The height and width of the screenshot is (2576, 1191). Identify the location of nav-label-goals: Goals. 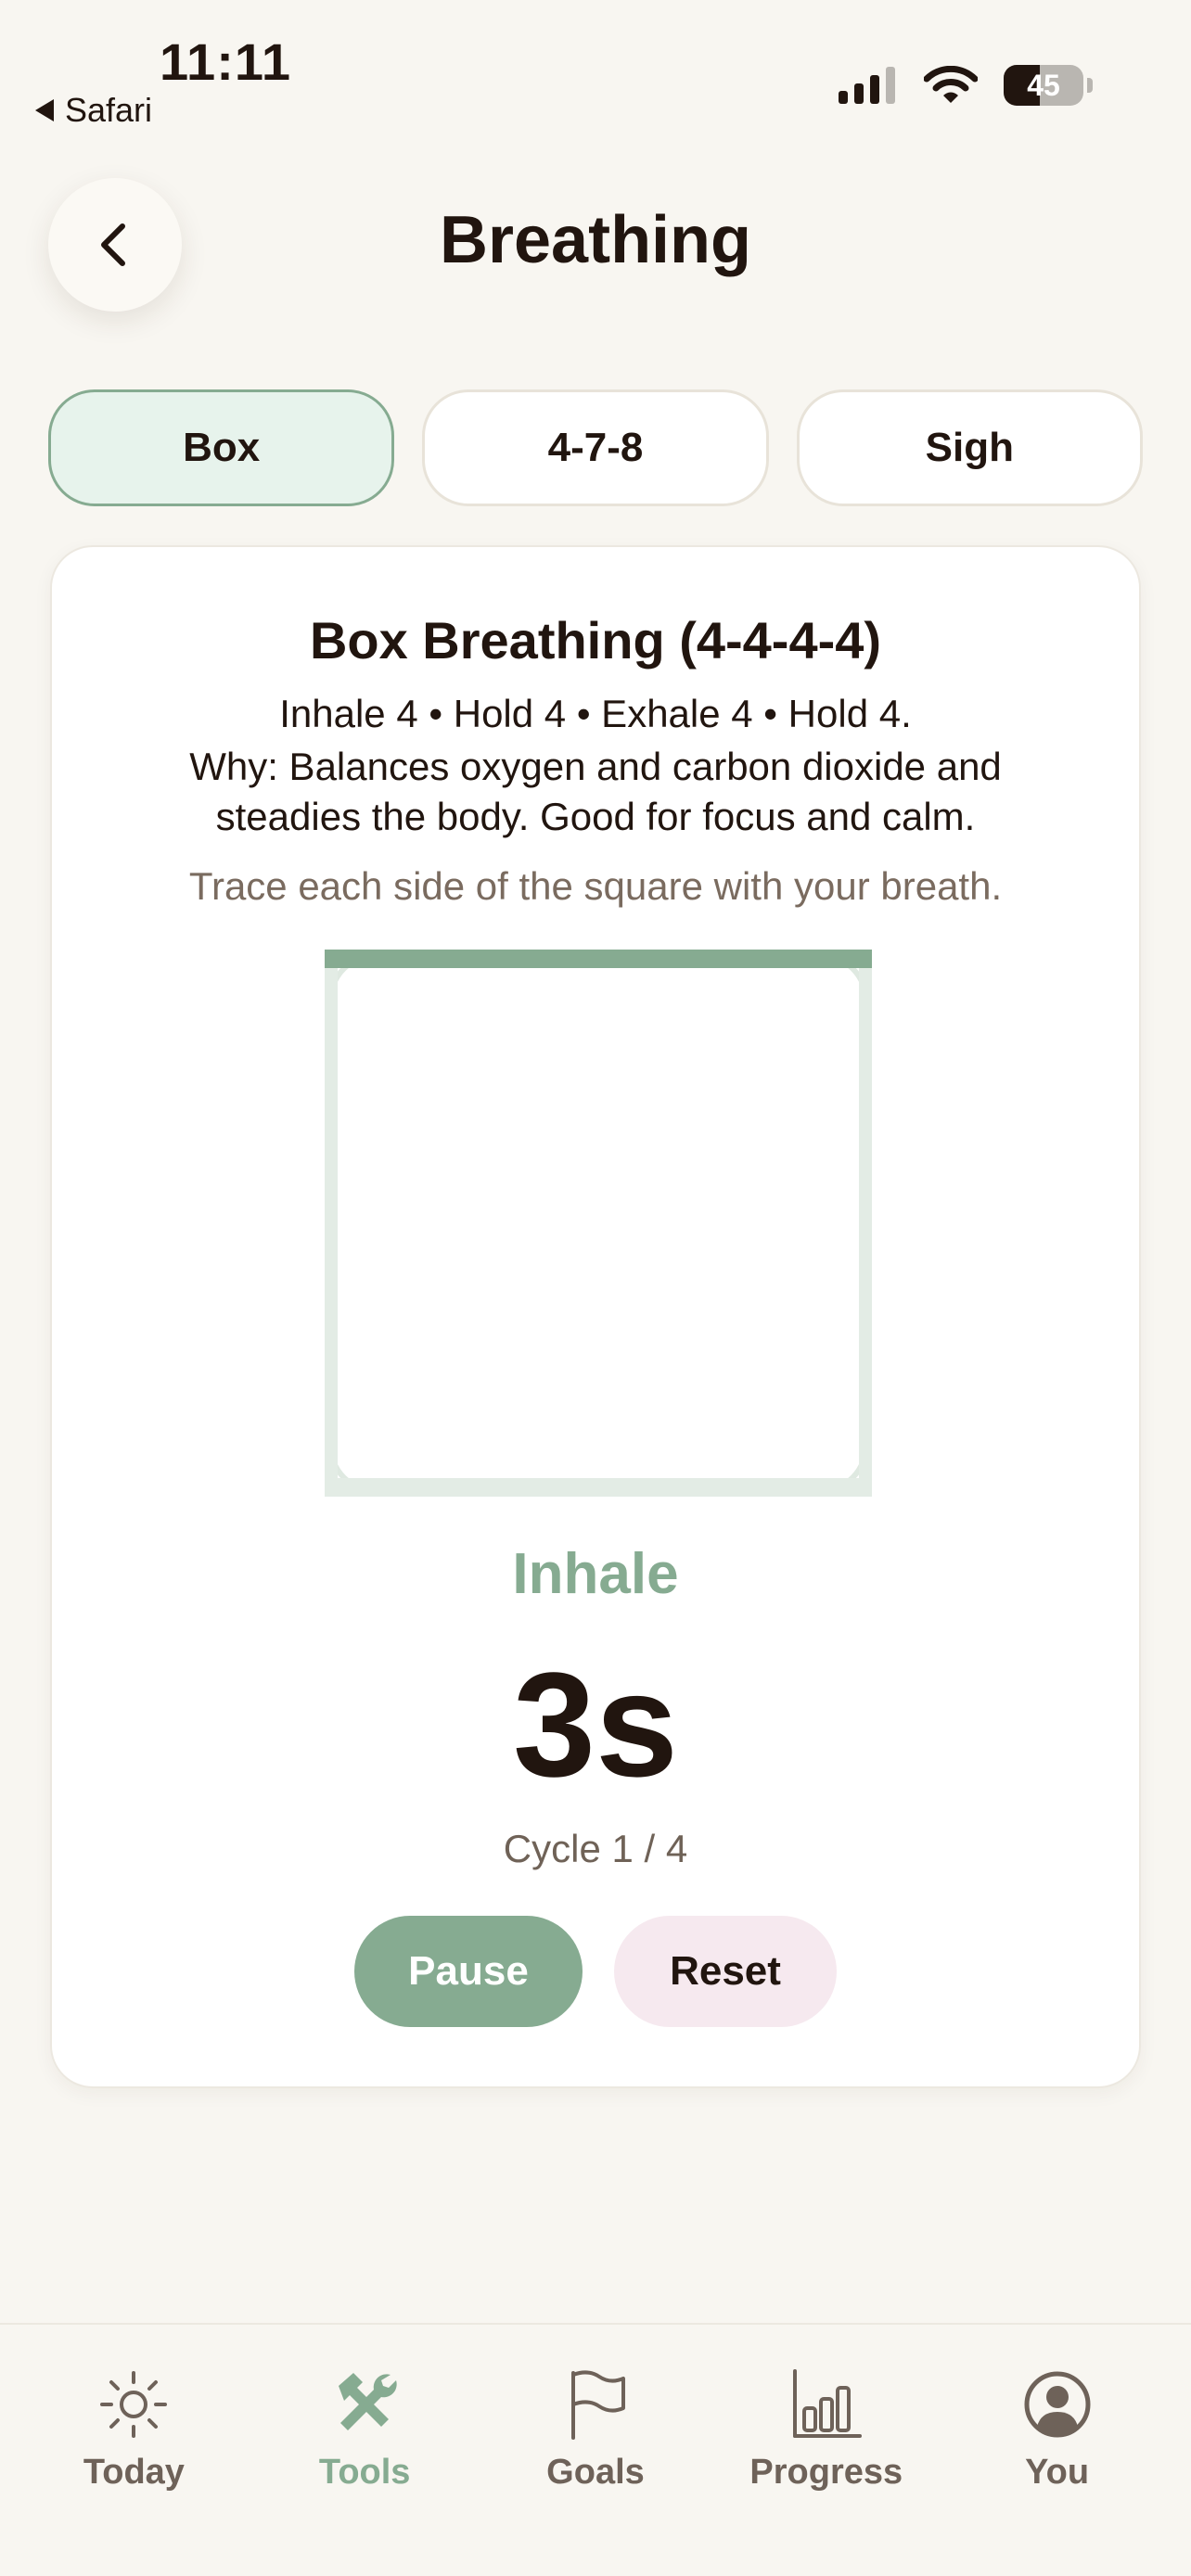
(595, 2473).